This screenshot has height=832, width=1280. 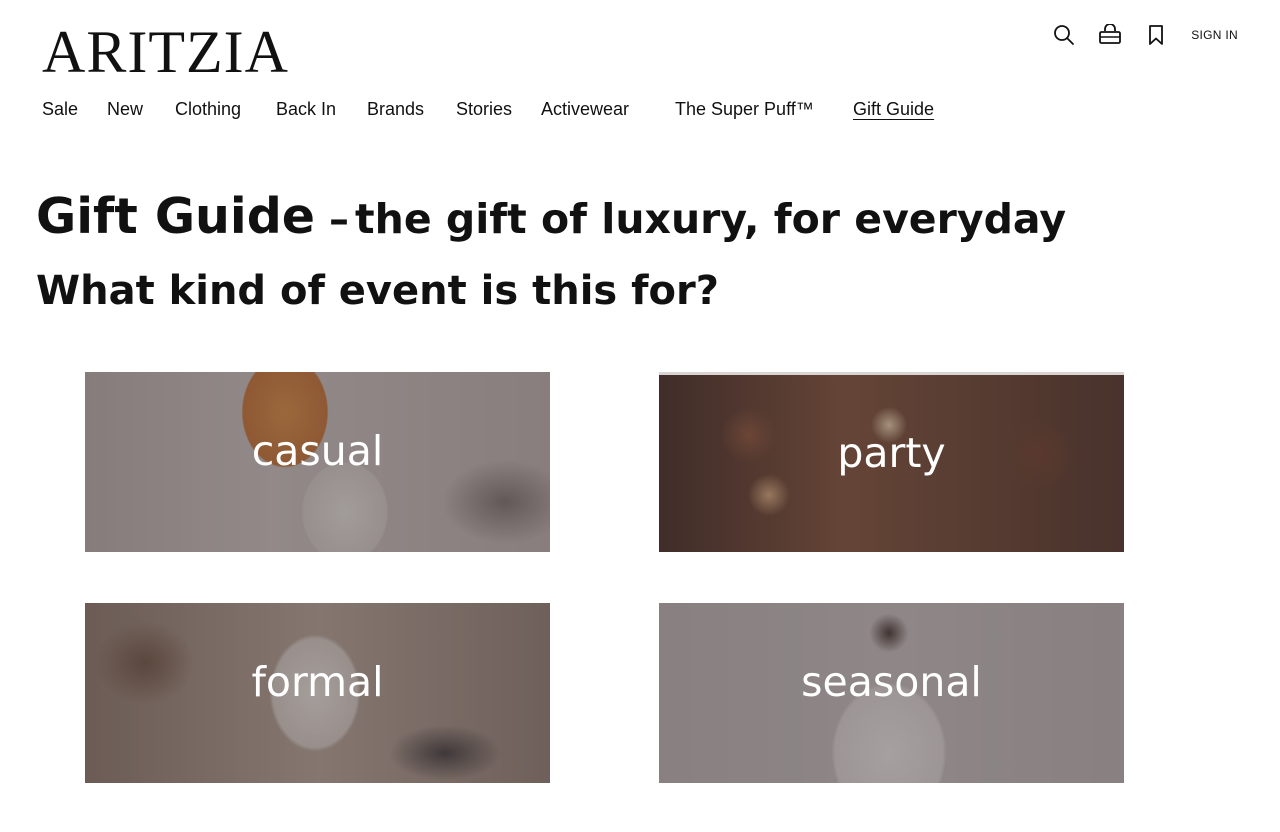 What do you see at coordinates (176, 216) in the screenshot?
I see `page-title-main: Gift Guide` at bounding box center [176, 216].